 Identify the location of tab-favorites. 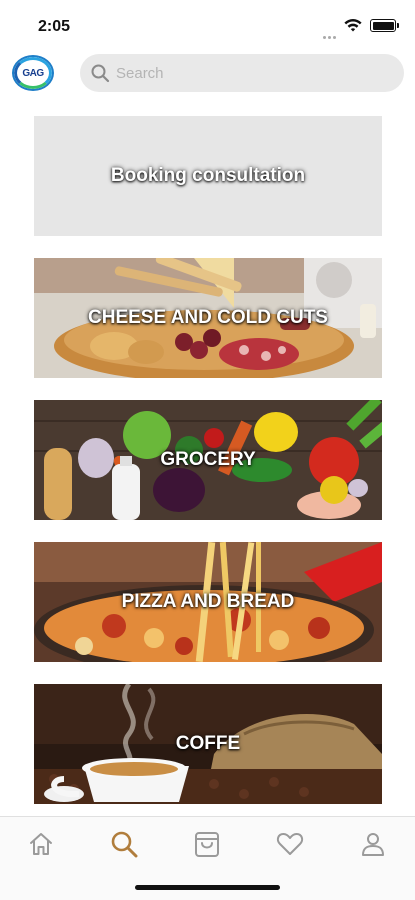
(290, 844).